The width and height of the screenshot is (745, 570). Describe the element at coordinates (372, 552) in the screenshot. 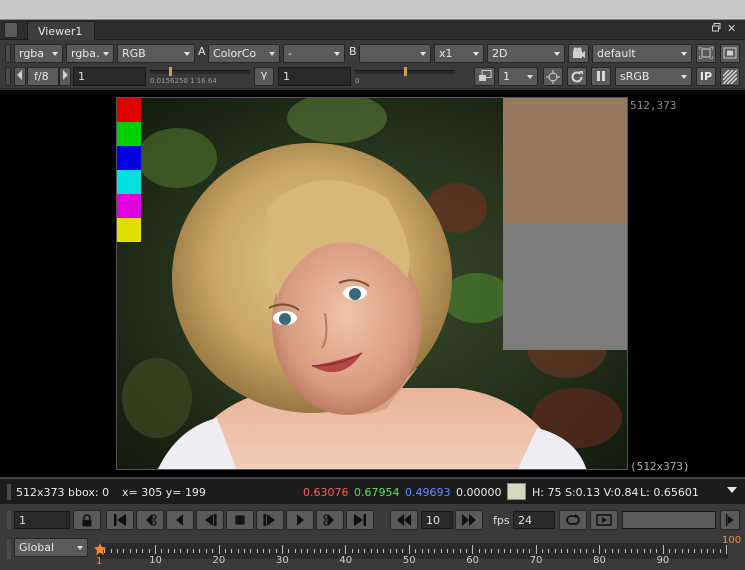

I see `timeline-bar: Global 10 20 30 40 50 60 70 80 90 1 100` at that location.